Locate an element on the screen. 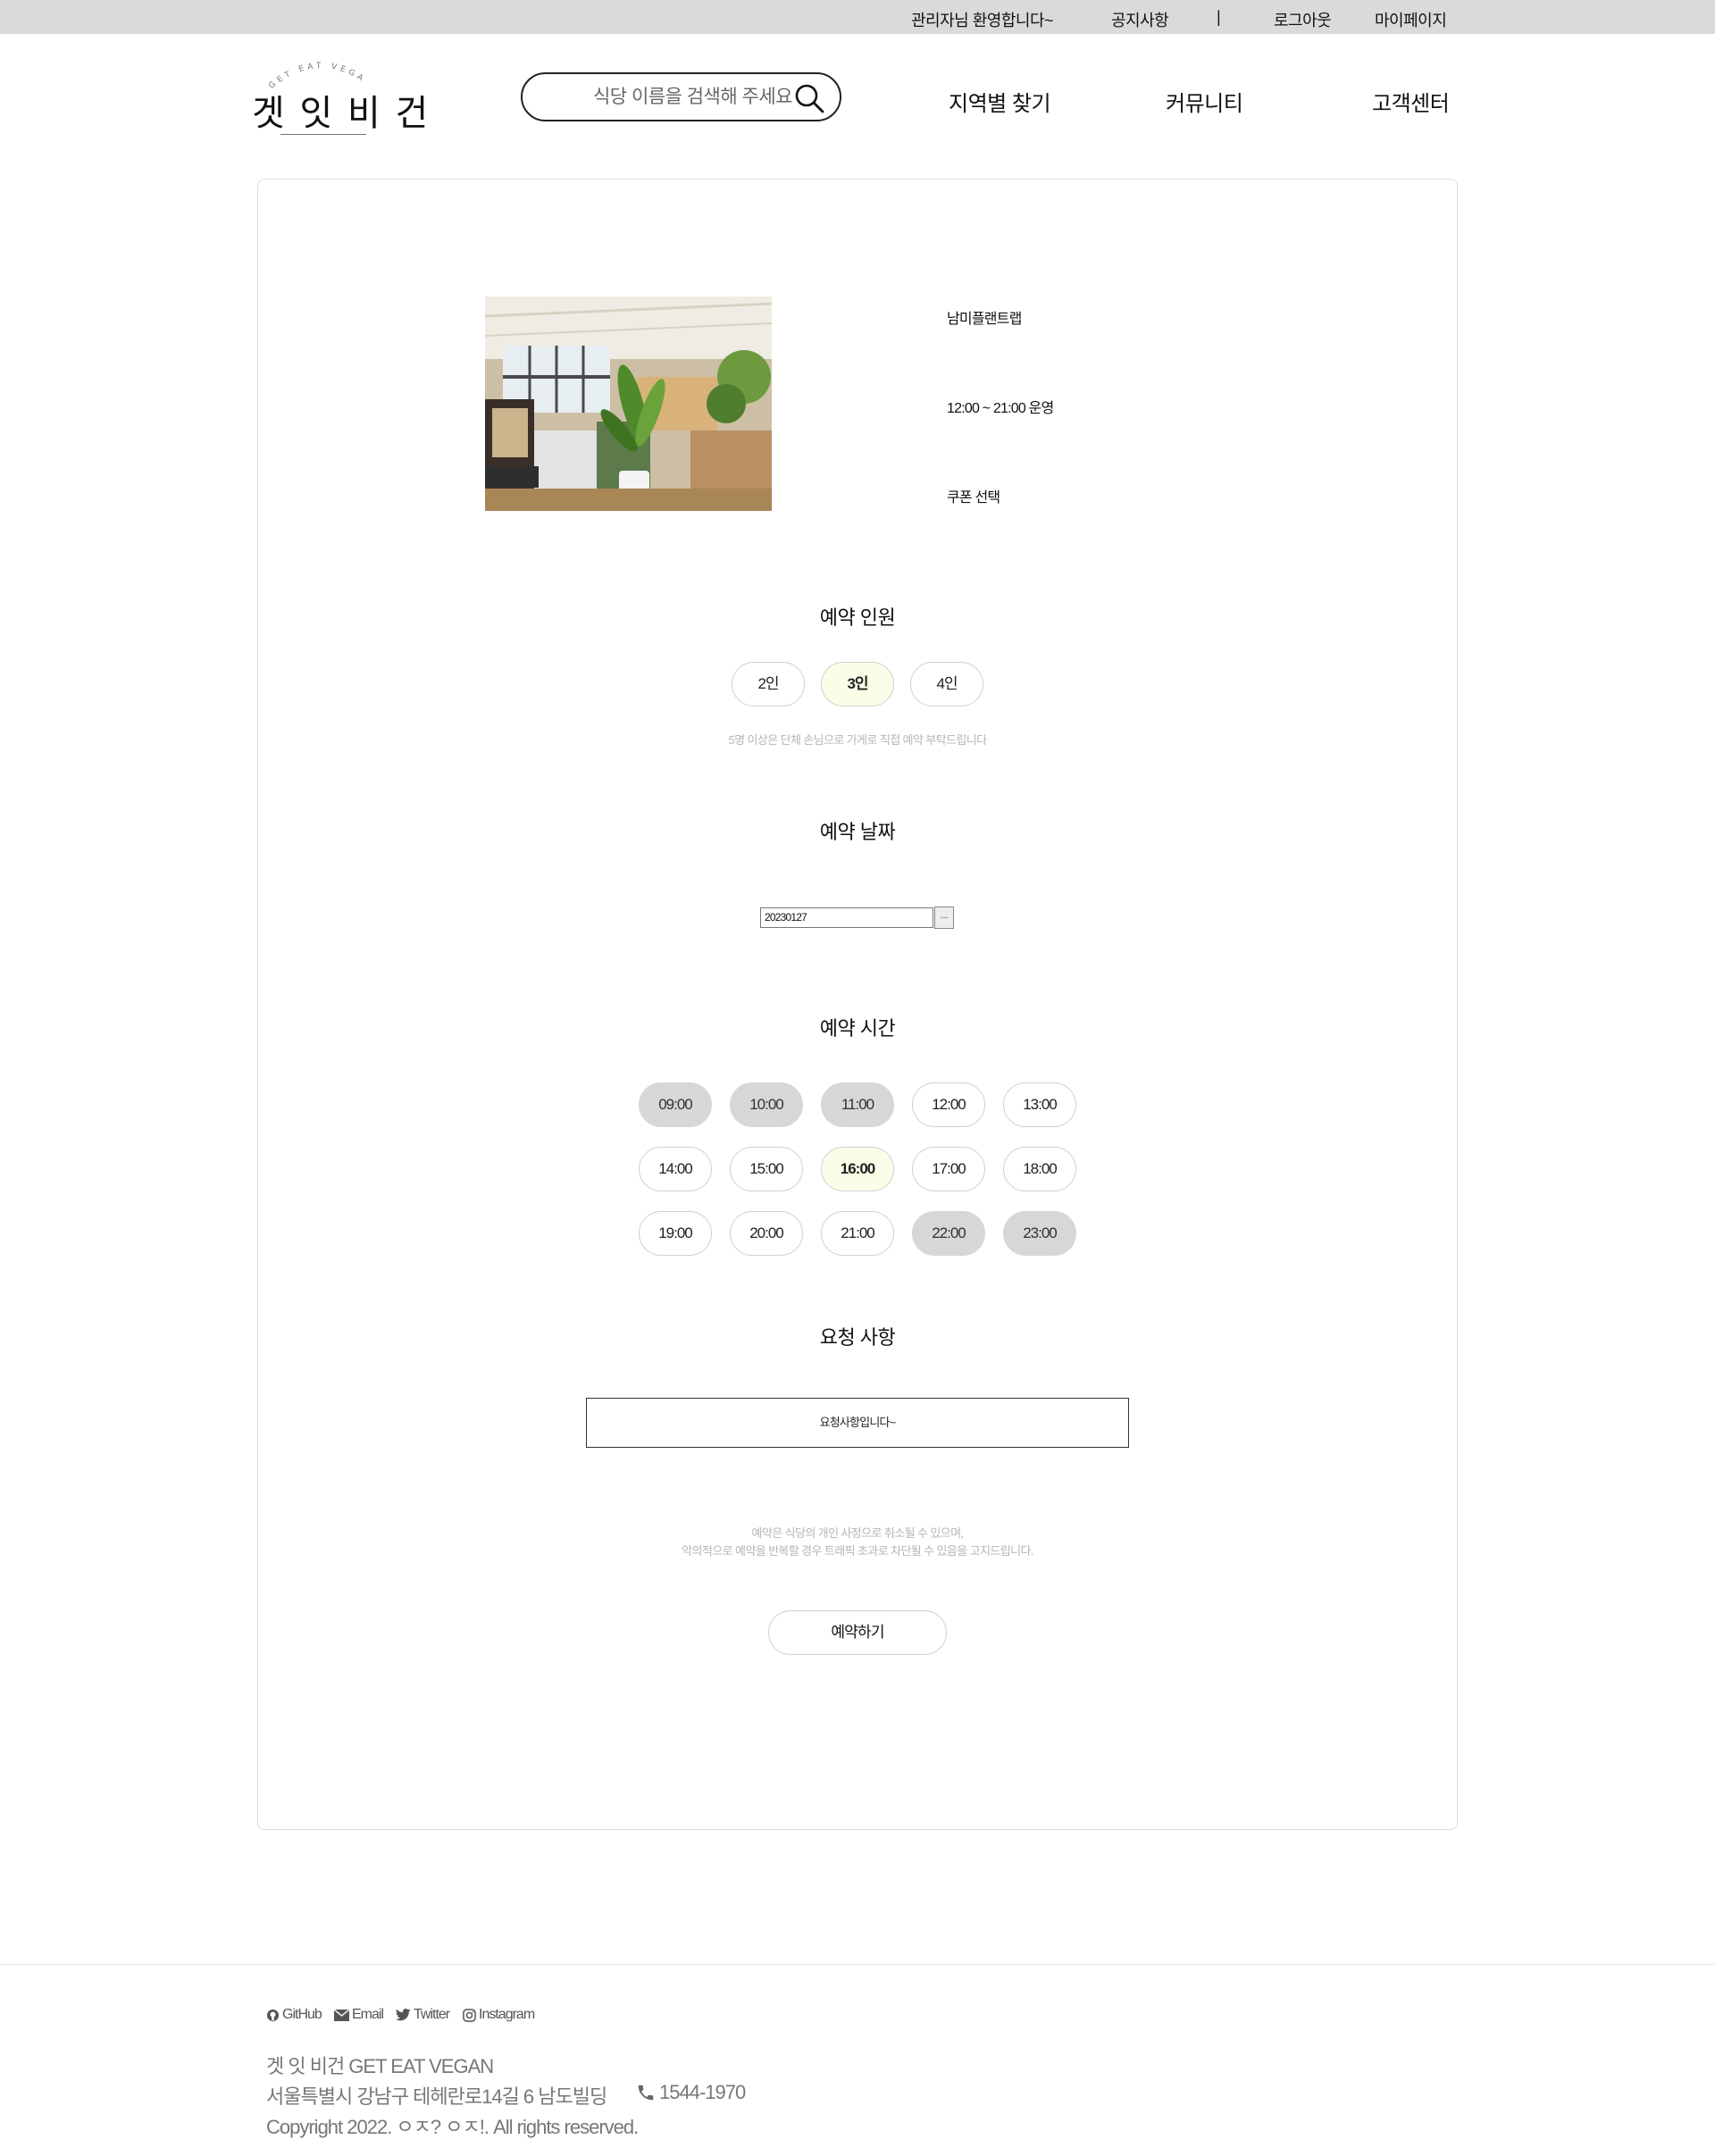  twitter-icon is located at coordinates (403, 2015).